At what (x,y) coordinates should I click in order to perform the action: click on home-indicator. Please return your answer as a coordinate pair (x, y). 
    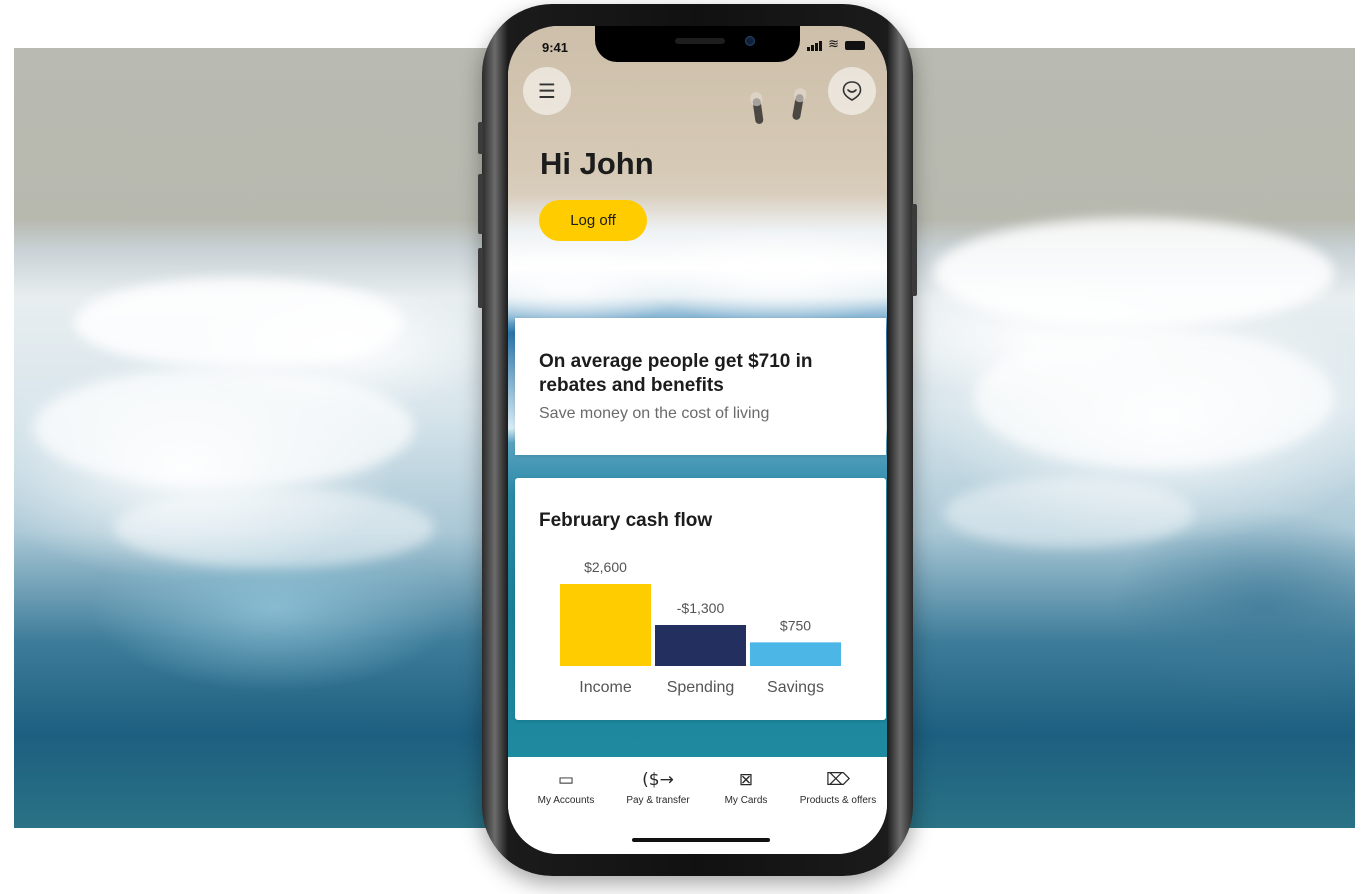
    Looking at the image, I should click on (701, 840).